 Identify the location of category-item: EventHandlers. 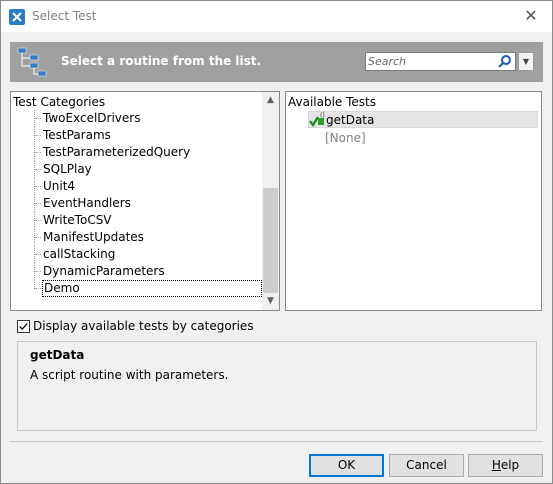
(136, 203).